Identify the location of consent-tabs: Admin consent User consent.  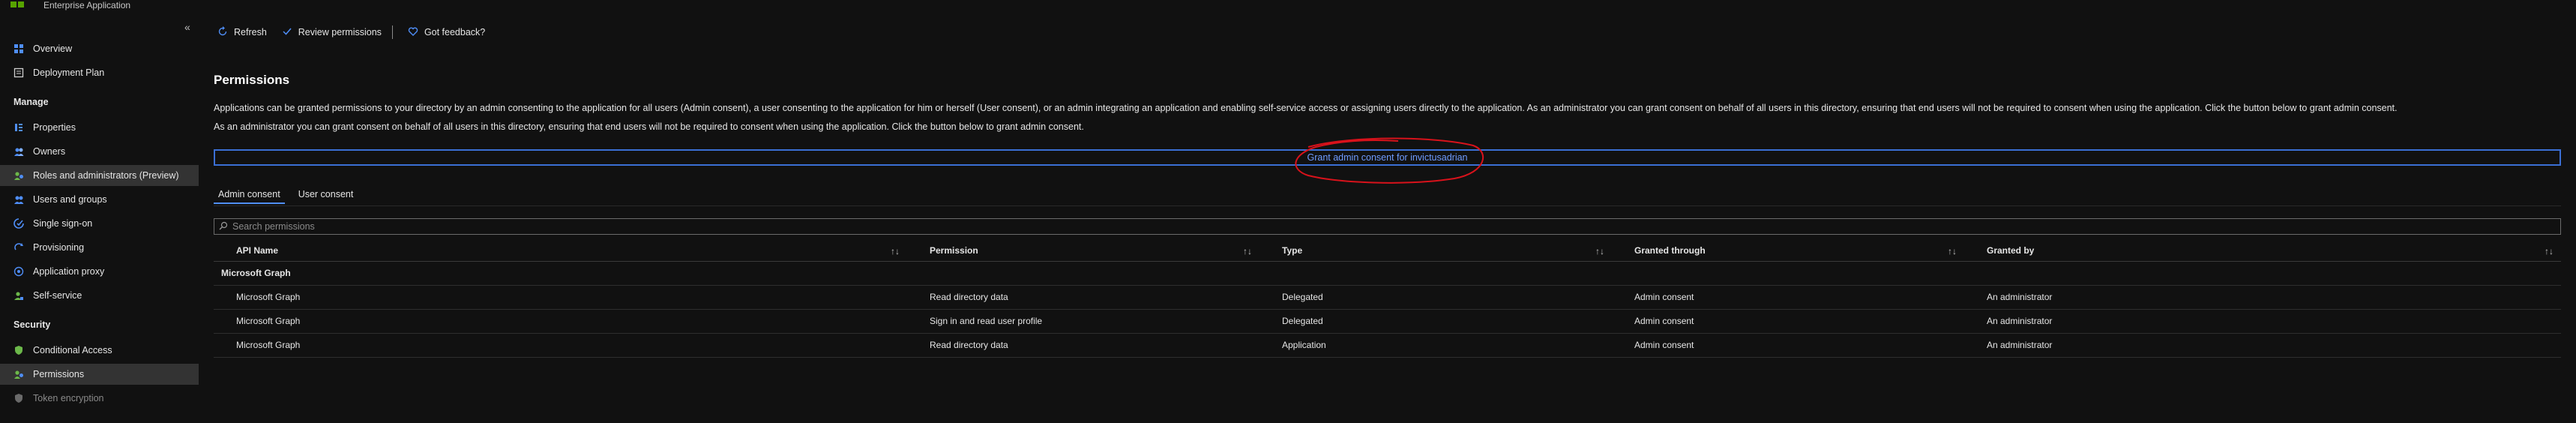
(291, 196).